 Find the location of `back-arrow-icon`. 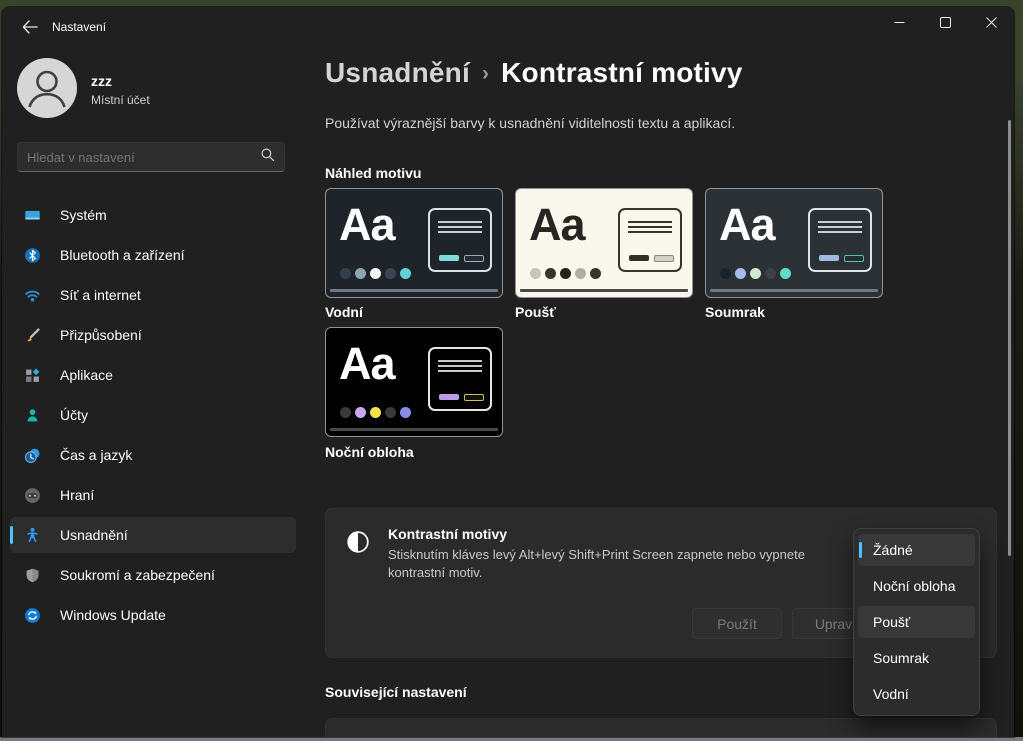

back-arrow-icon is located at coordinates (30, 29).